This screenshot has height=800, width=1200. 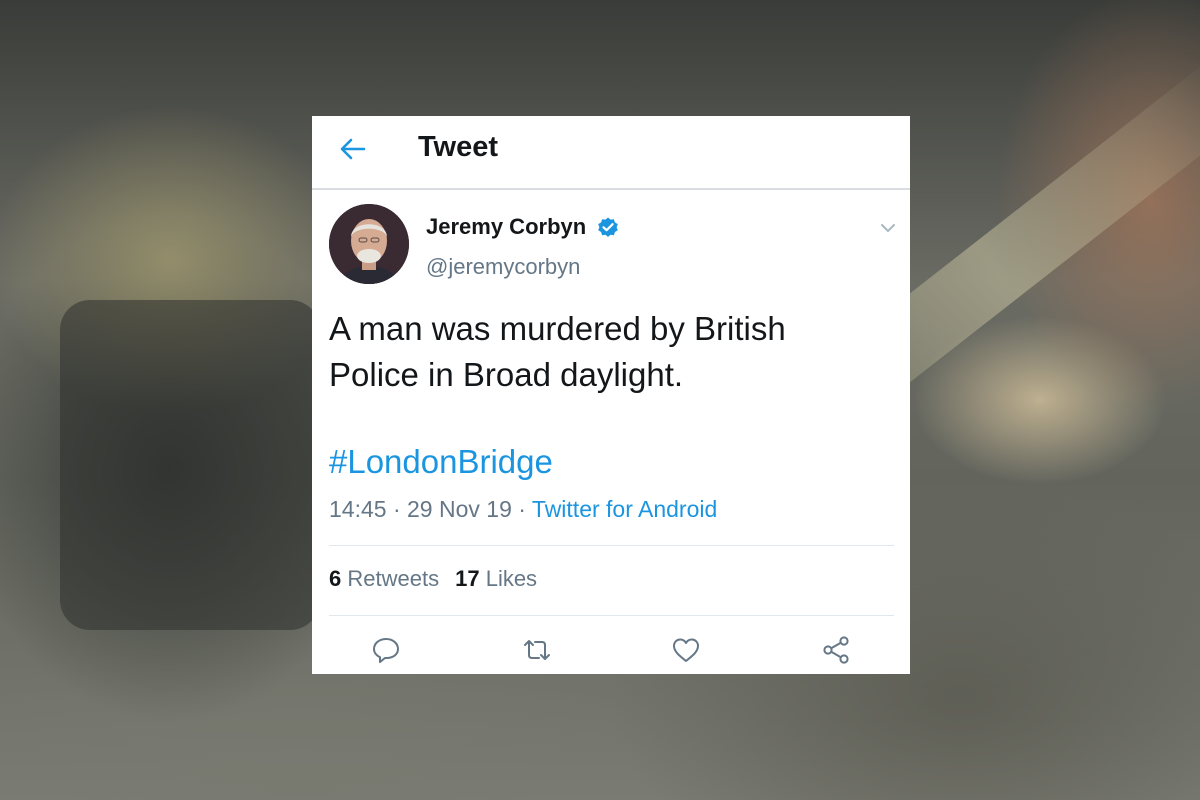 I want to click on retweets-count: 6, so click(x=335, y=578).